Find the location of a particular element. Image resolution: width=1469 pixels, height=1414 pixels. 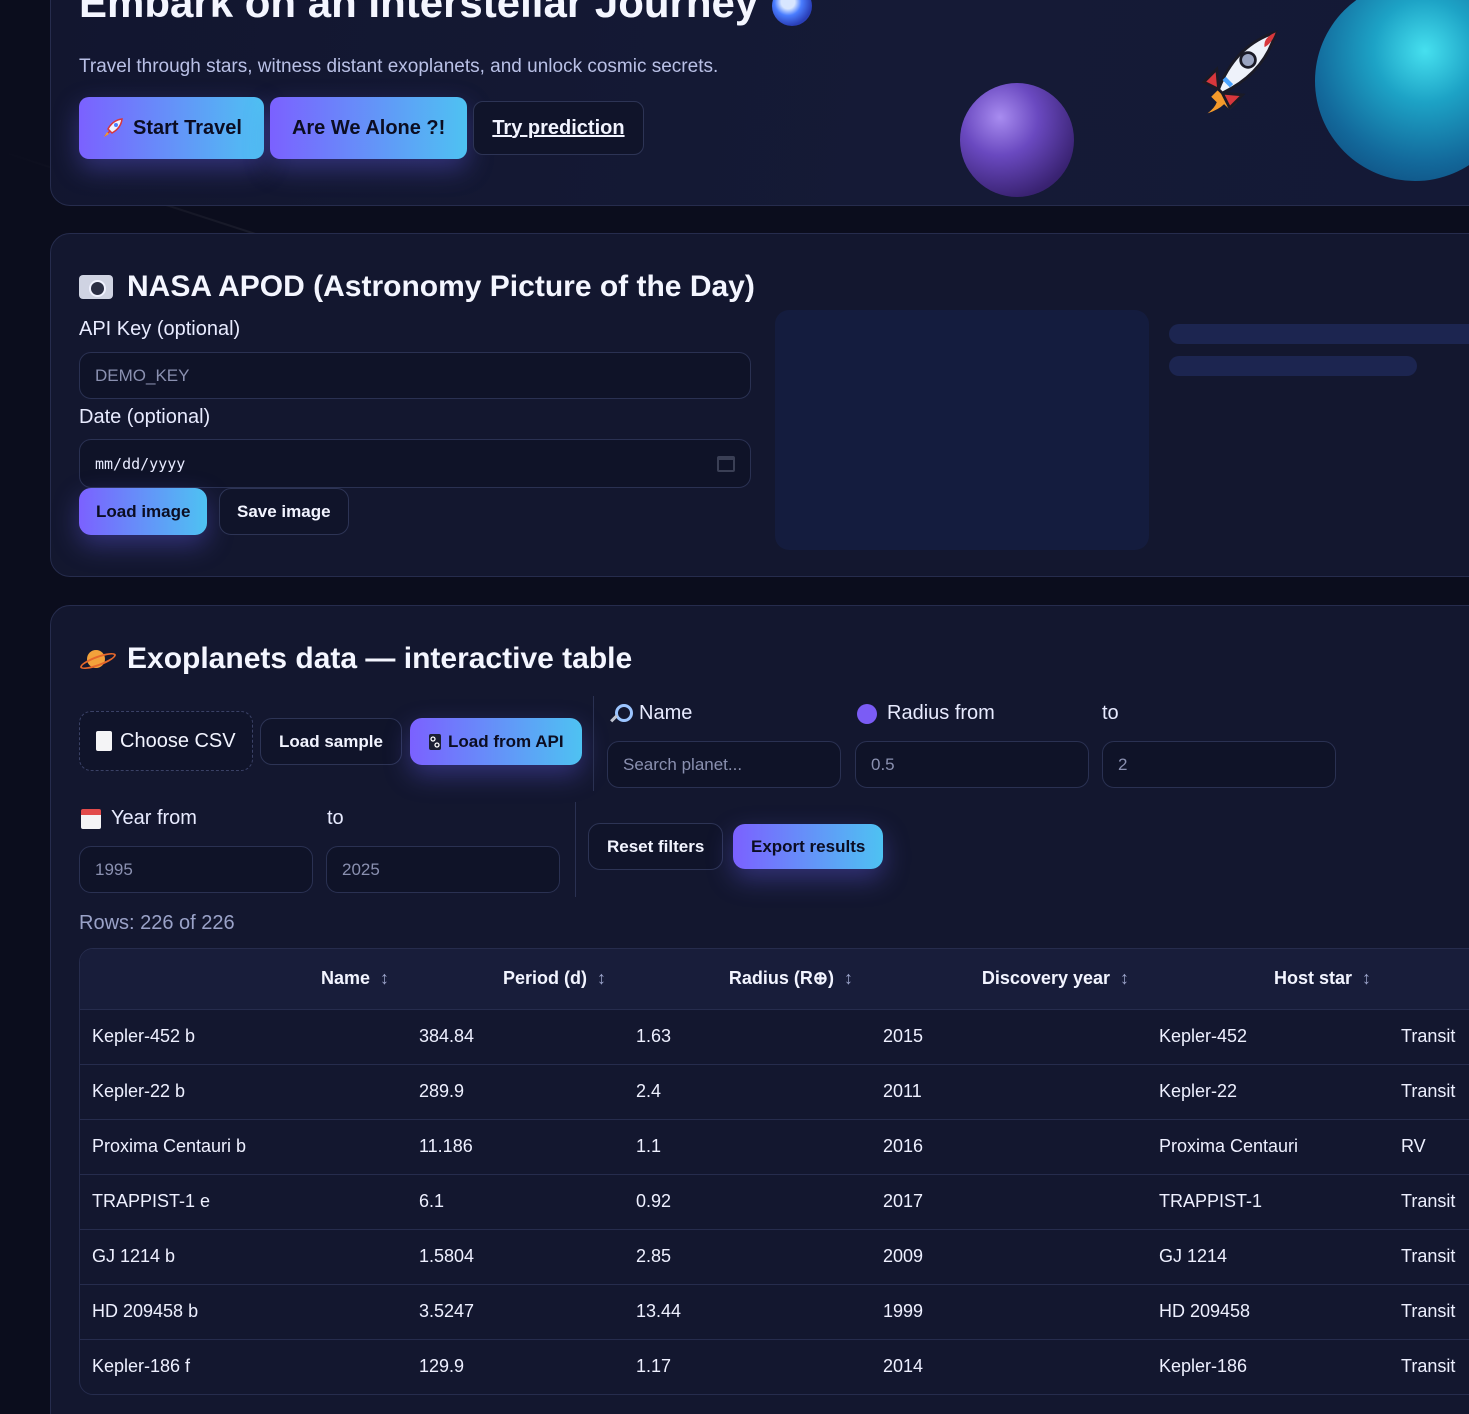

cell-name: TRAPPIST-1 e is located at coordinates (151, 1201).